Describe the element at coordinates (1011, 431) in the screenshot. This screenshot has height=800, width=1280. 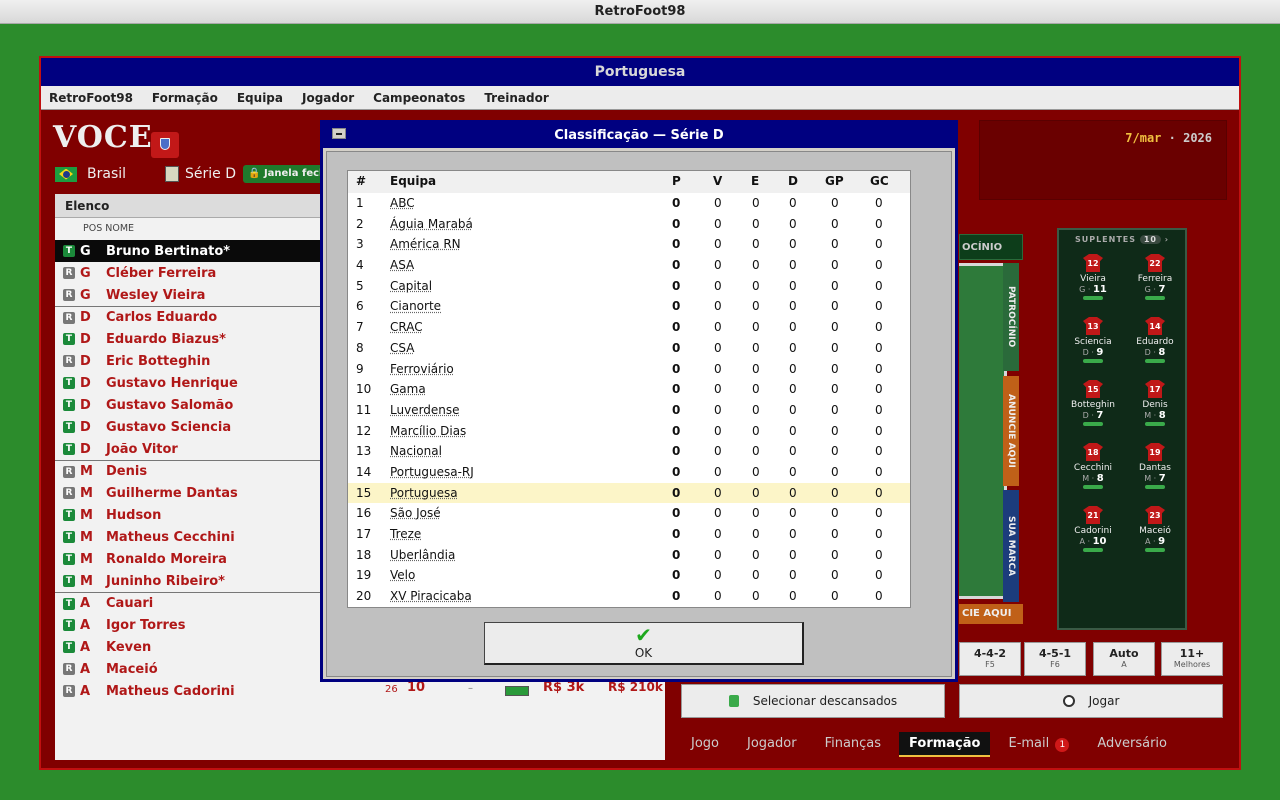
I see `ad-anuncie: ANUNCIE AQUI` at that location.